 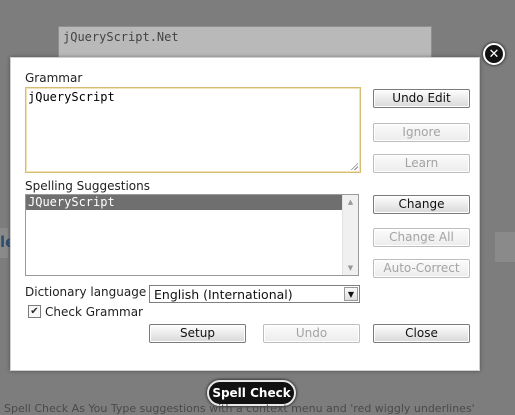 What do you see at coordinates (34, 311) in the screenshot?
I see `check-grammar-checkbox: ✔` at bounding box center [34, 311].